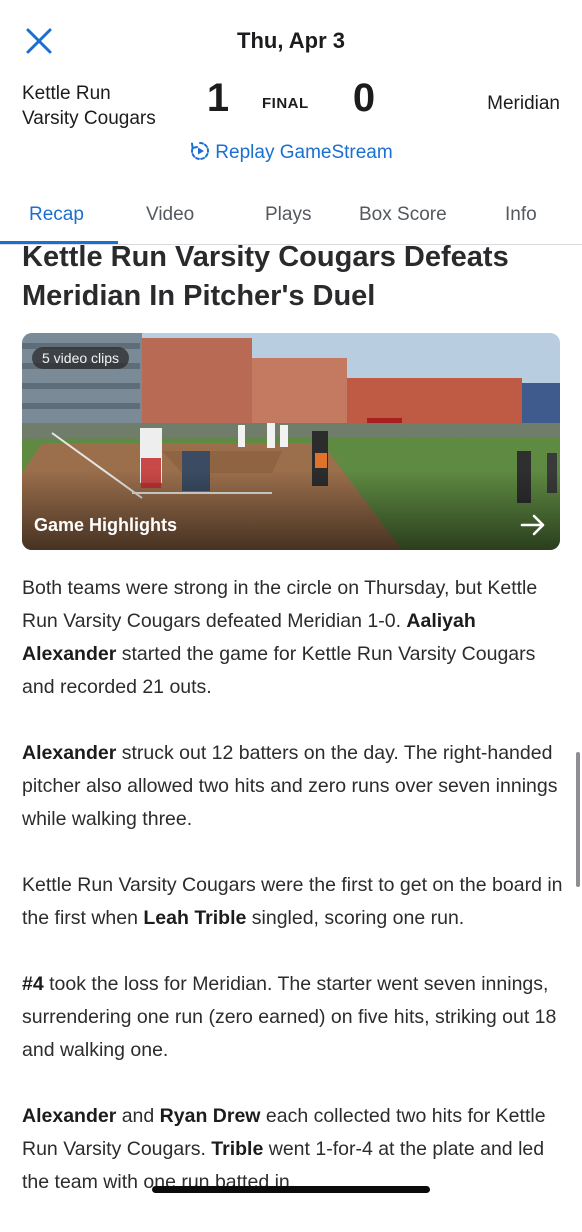  I want to click on replay-gamestream-link: Replay GameStream, so click(291, 152).